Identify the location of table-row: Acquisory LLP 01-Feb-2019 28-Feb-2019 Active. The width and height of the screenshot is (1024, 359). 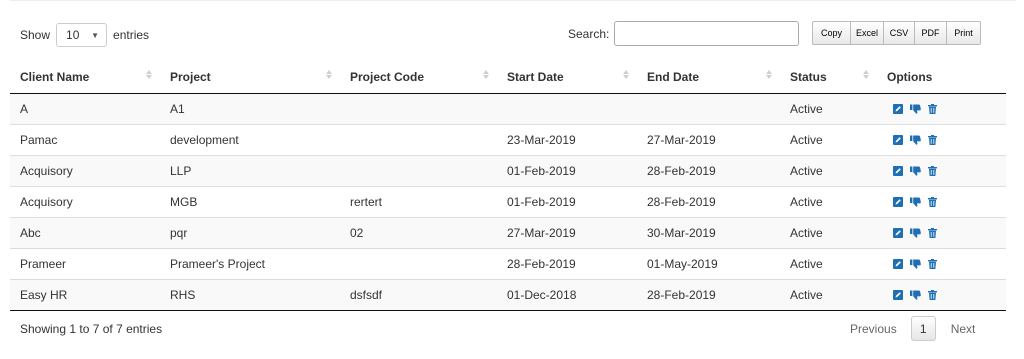
(508, 170).